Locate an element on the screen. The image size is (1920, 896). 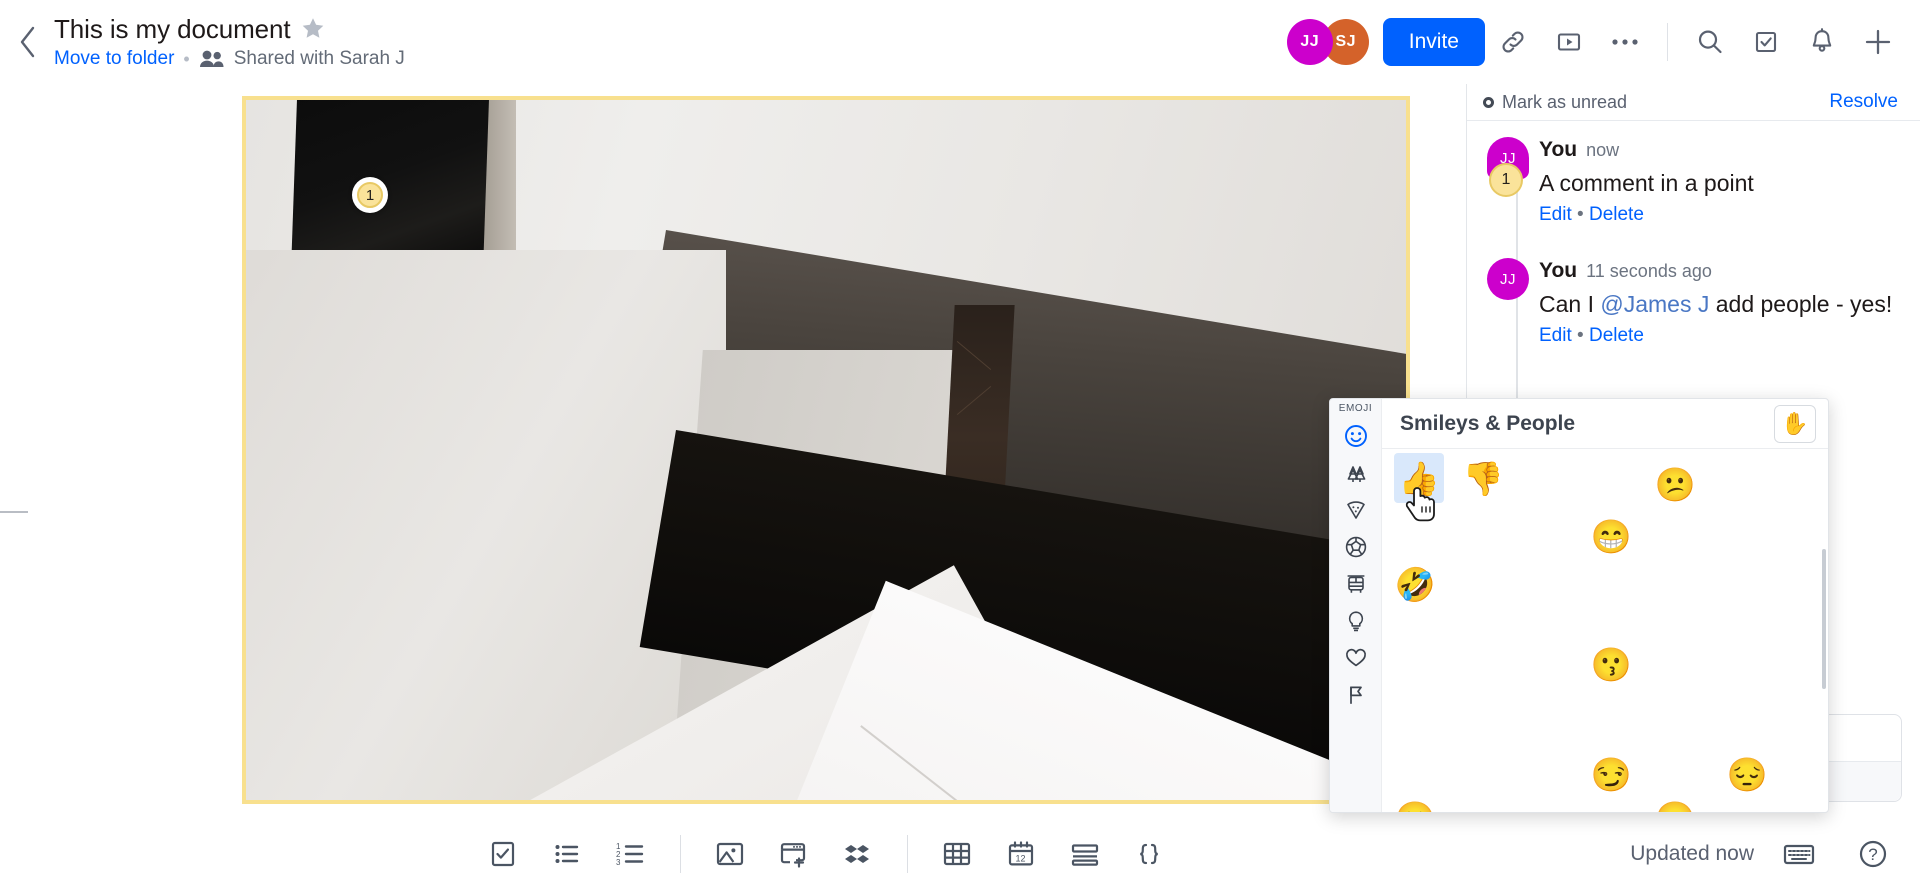
calendar-icon: 12 is located at coordinates (1021, 854).